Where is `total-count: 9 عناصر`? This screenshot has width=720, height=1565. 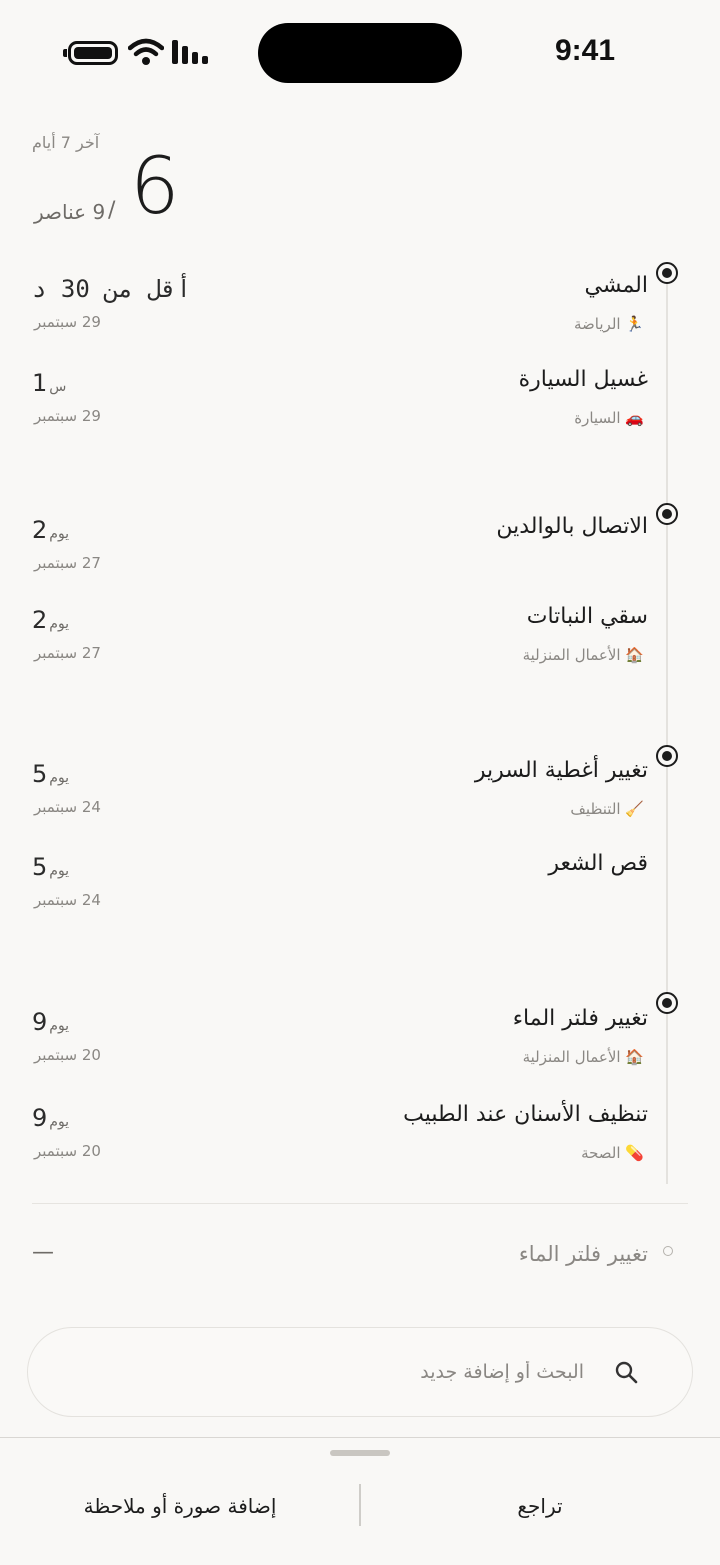
total-count: 9 عناصر is located at coordinates (70, 212).